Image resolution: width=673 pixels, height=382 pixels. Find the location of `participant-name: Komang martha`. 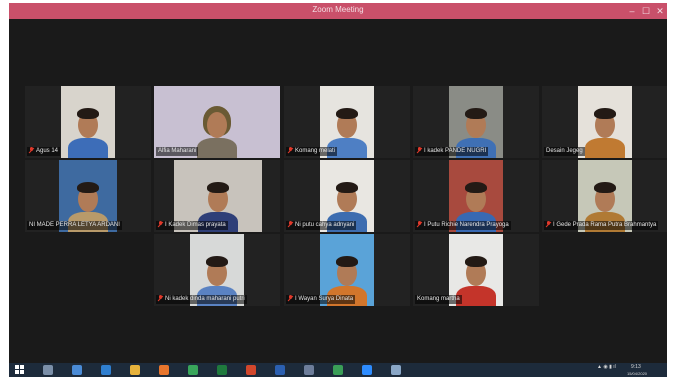

participant-name: Komang martha is located at coordinates (438, 299).